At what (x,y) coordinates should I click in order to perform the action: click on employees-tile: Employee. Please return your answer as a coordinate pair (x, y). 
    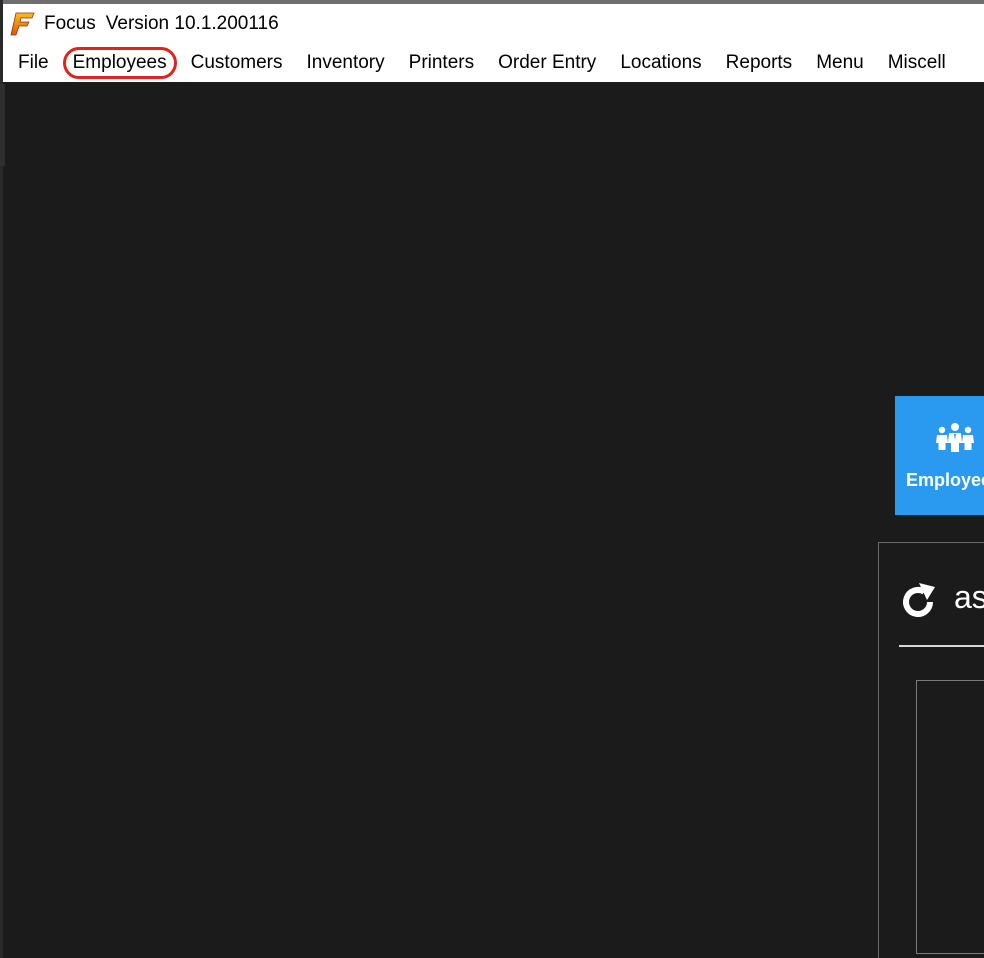
    Looking at the image, I should click on (939, 455).